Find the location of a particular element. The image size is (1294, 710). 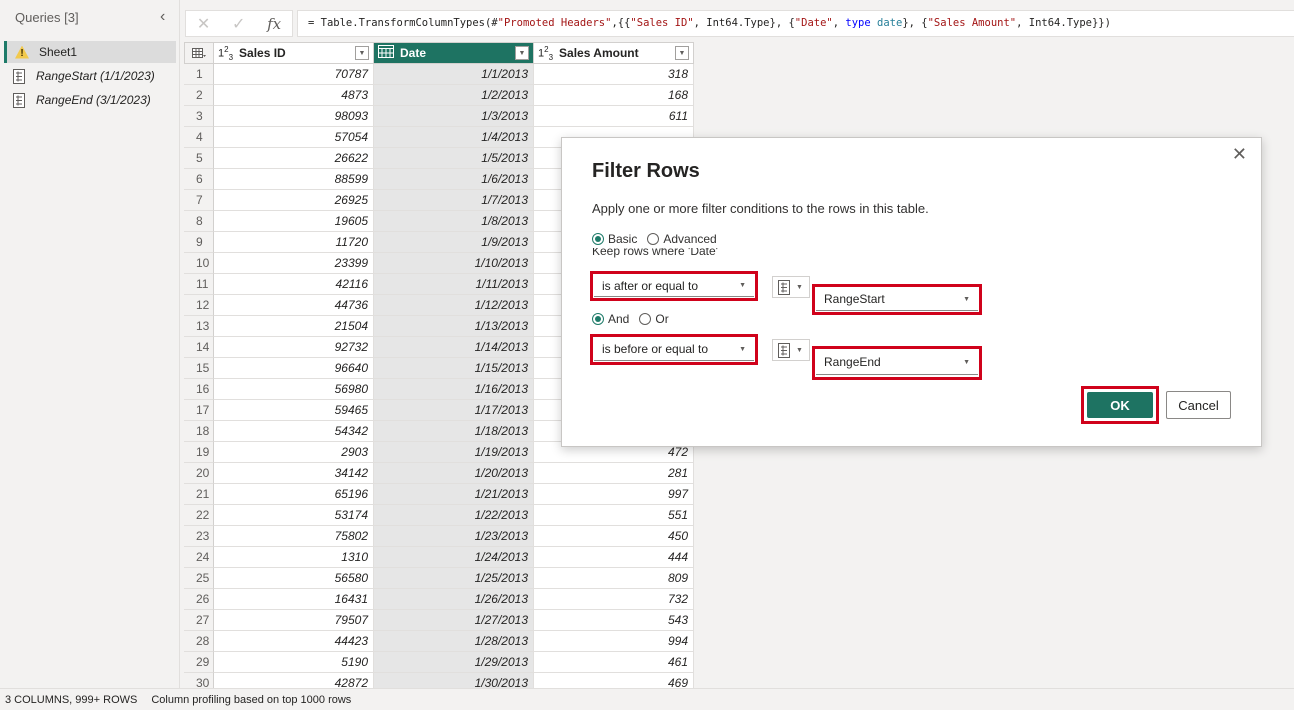

cell-date: 1/5/2013 is located at coordinates (454, 158).